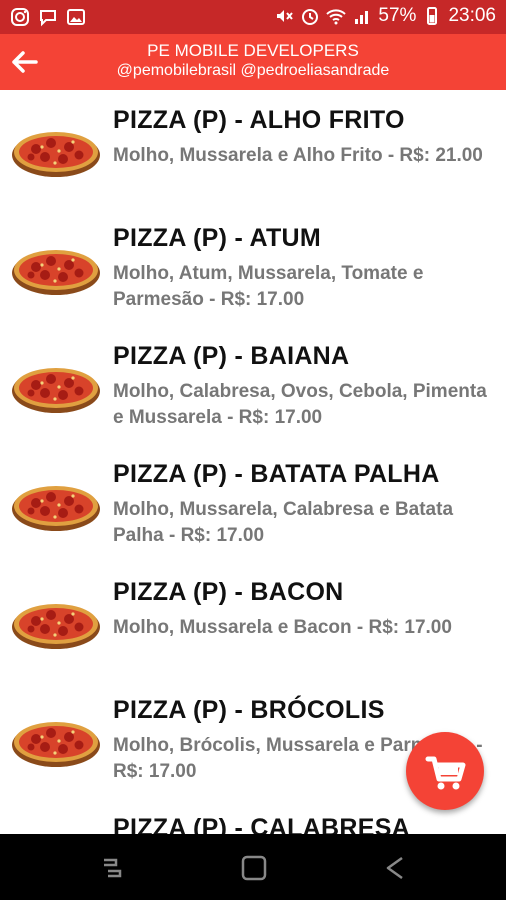  I want to click on battery-icon, so click(432, 16).